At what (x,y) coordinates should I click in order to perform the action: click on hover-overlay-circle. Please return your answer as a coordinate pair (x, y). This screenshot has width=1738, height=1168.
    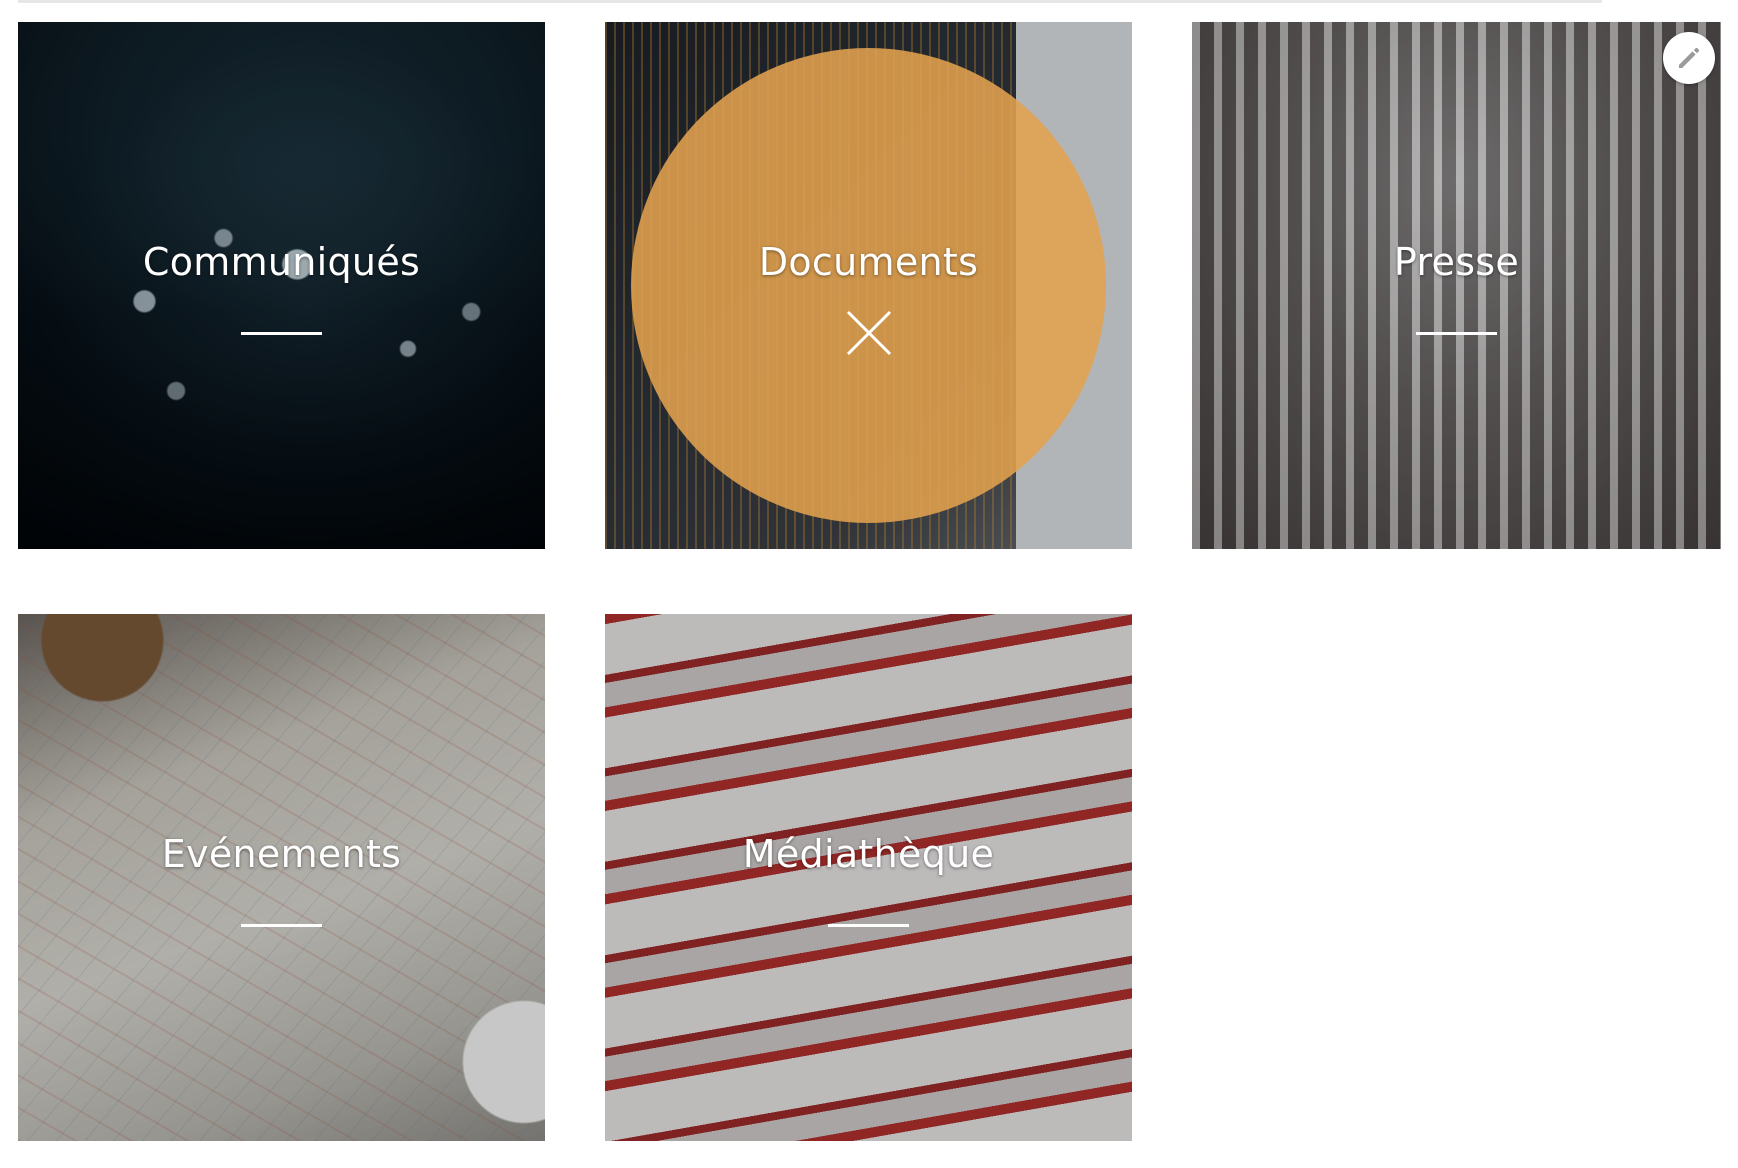
    Looking at the image, I should click on (868, 285).